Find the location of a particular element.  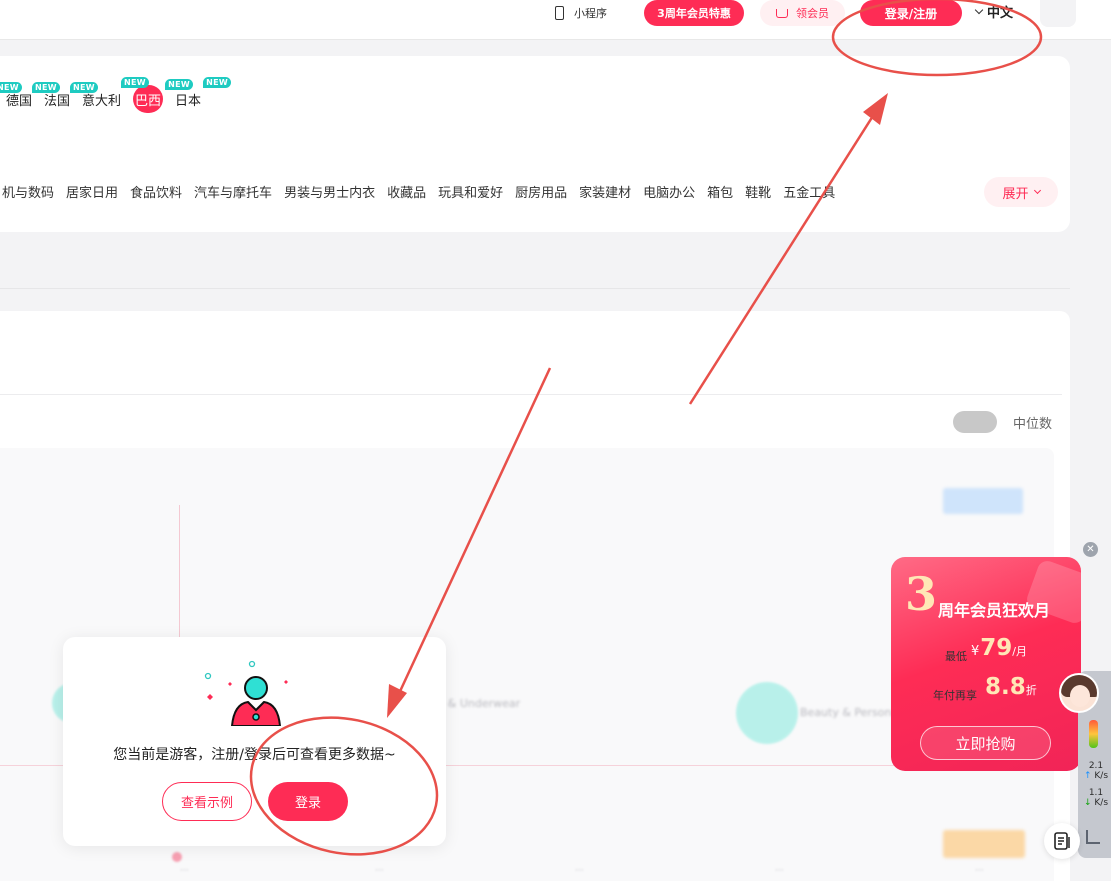

section-divider is located at coordinates (535, 288).